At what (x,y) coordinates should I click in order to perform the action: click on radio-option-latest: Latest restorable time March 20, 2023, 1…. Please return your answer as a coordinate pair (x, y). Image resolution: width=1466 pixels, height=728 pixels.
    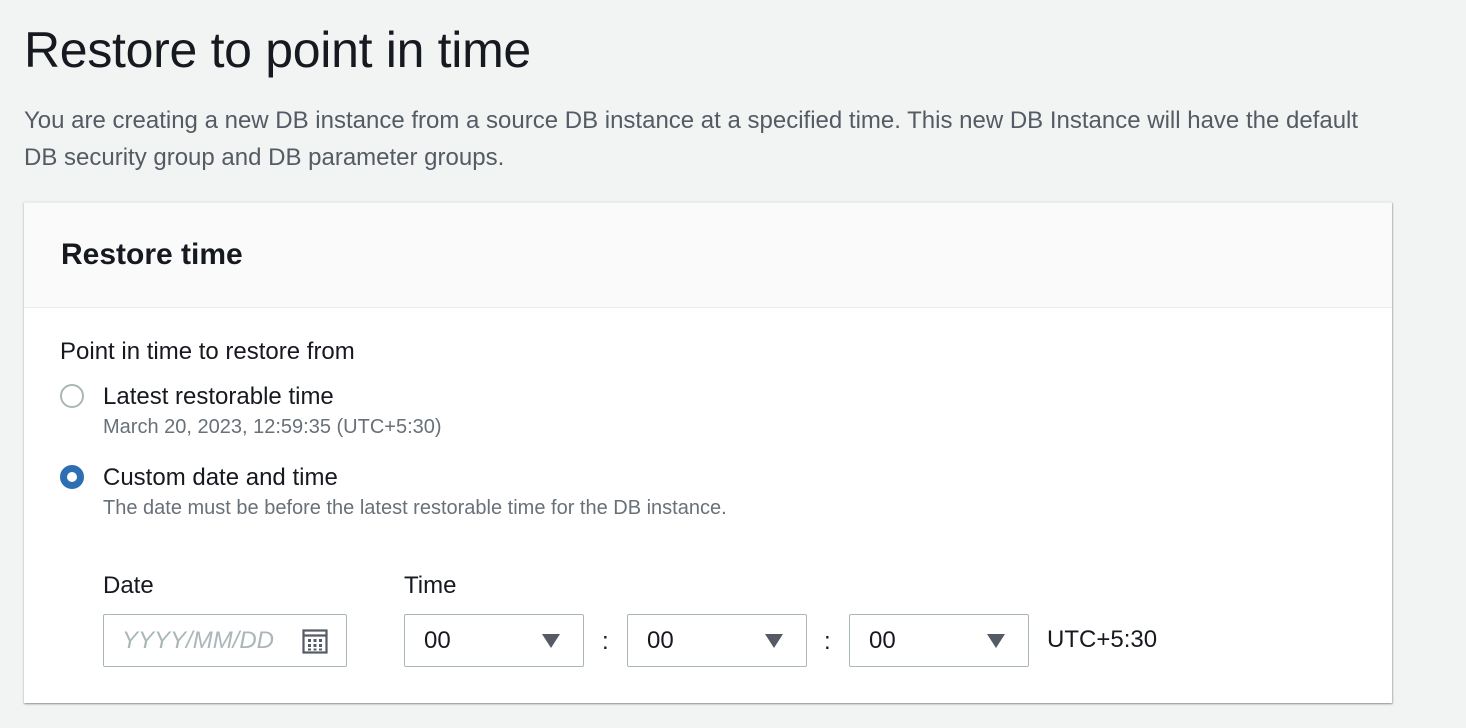
    Looking at the image, I should click on (251, 411).